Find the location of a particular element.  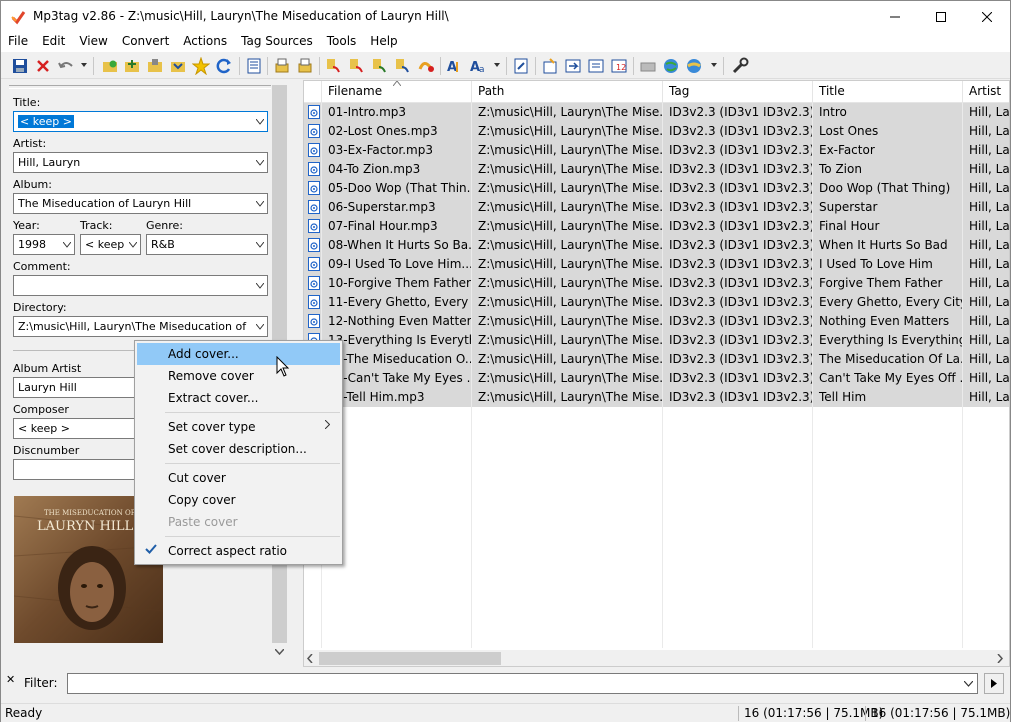

column-artist: Artist is located at coordinates (986, 92).